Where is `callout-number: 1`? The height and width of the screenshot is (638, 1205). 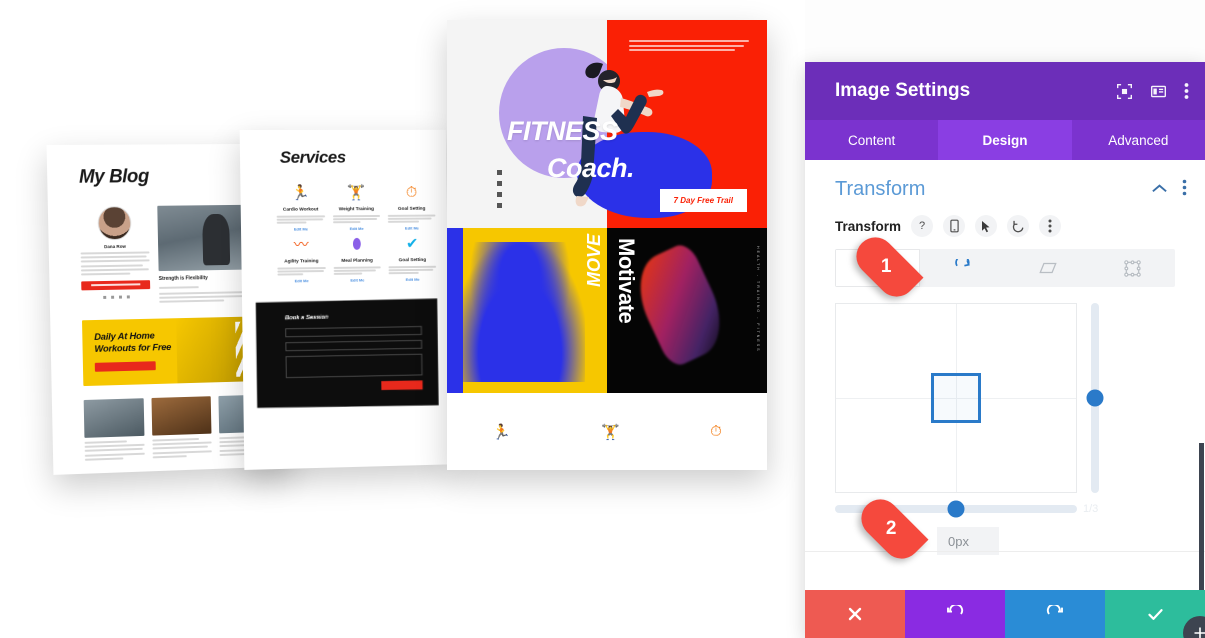 callout-number: 1 is located at coordinates (886, 266).